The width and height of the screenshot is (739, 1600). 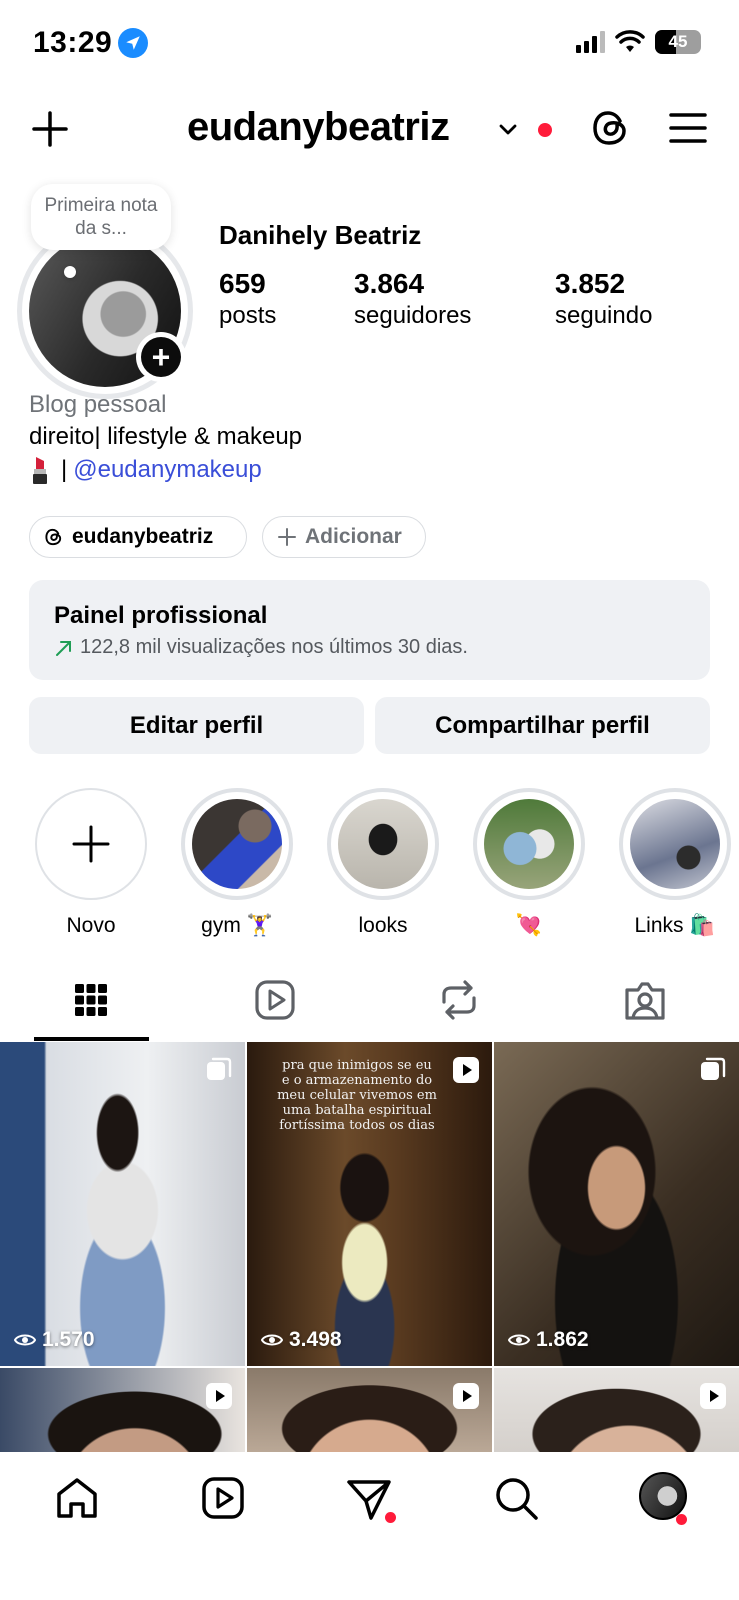 I want to click on battery-level: 45, so click(x=678, y=41).